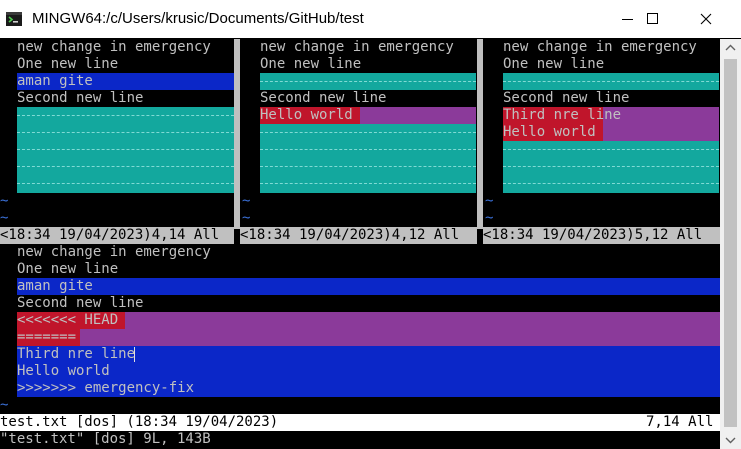  I want to click on status-position: 7,14 All, so click(680, 422).